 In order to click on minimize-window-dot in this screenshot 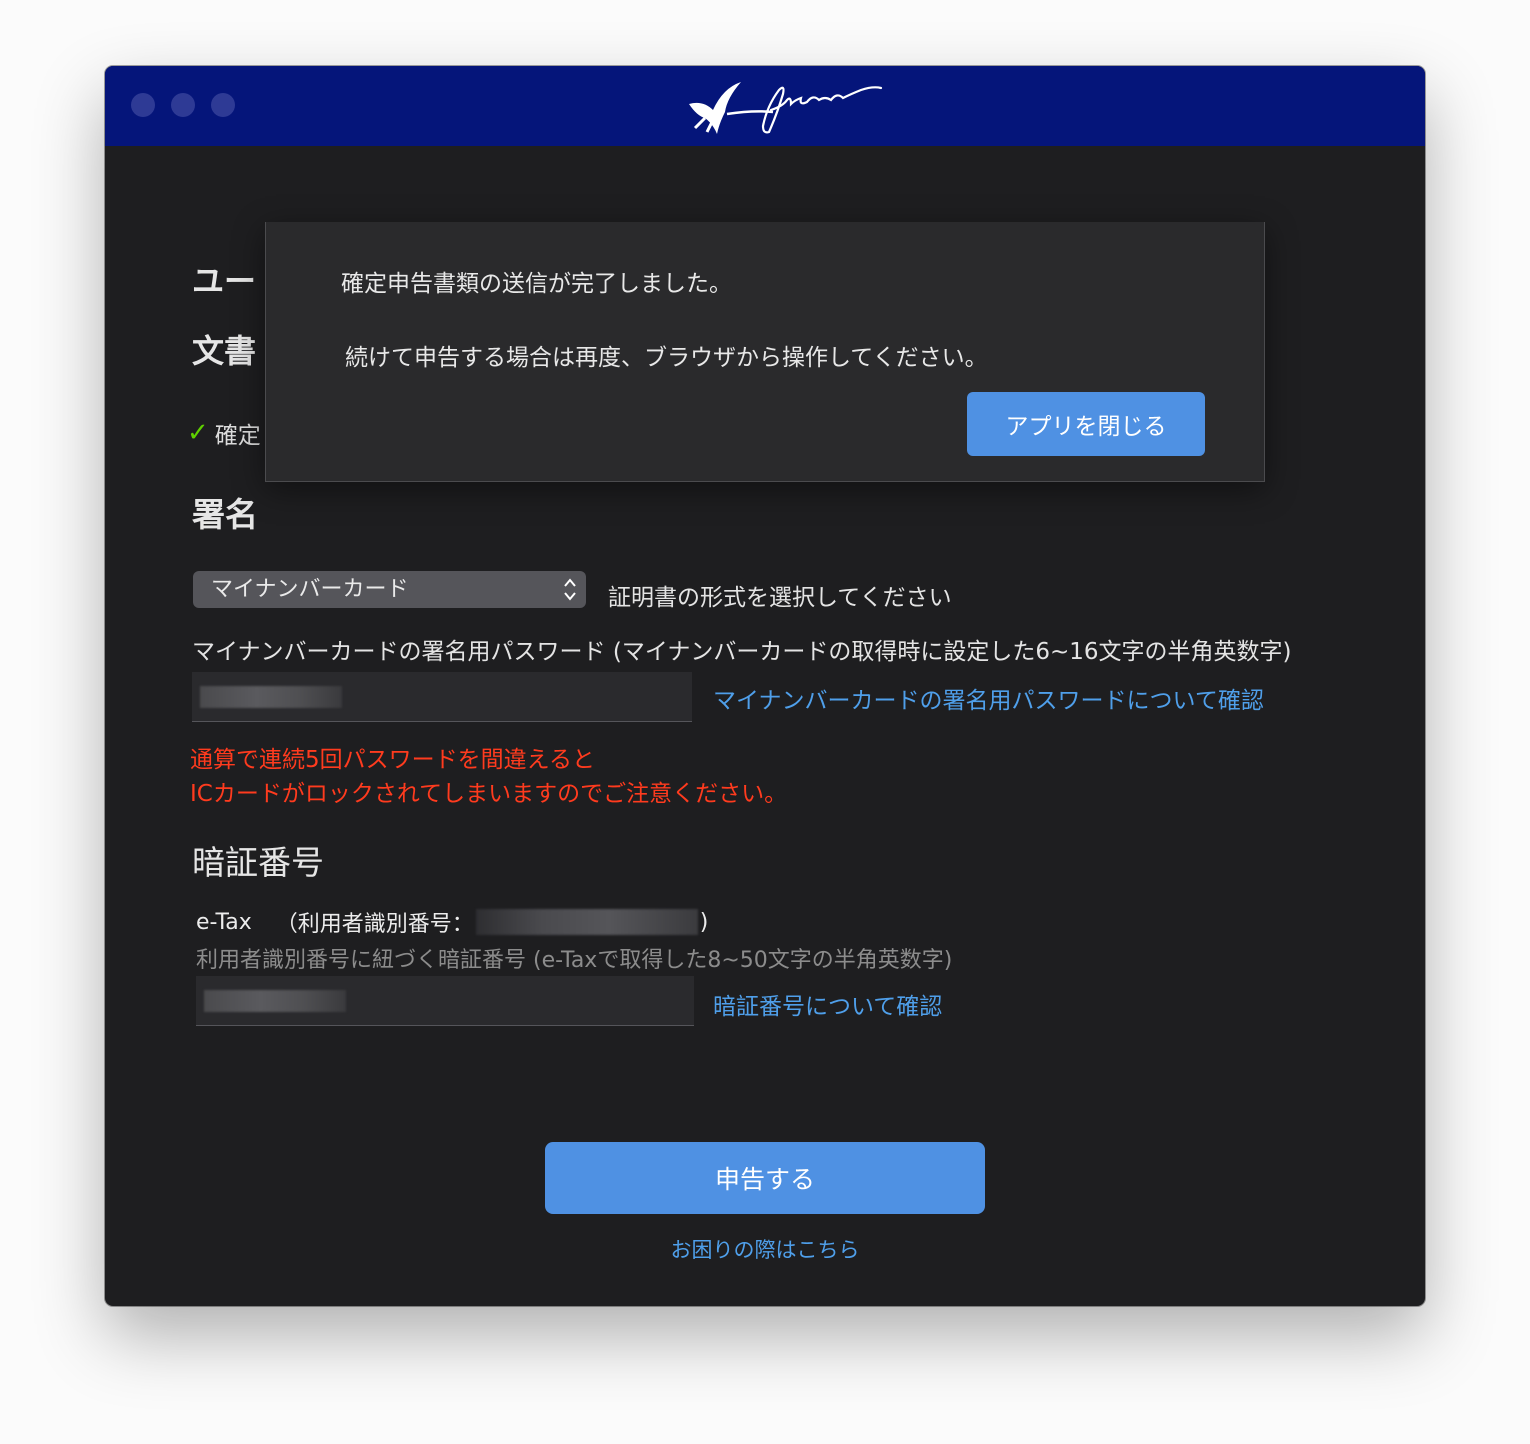, I will do `click(183, 105)`.